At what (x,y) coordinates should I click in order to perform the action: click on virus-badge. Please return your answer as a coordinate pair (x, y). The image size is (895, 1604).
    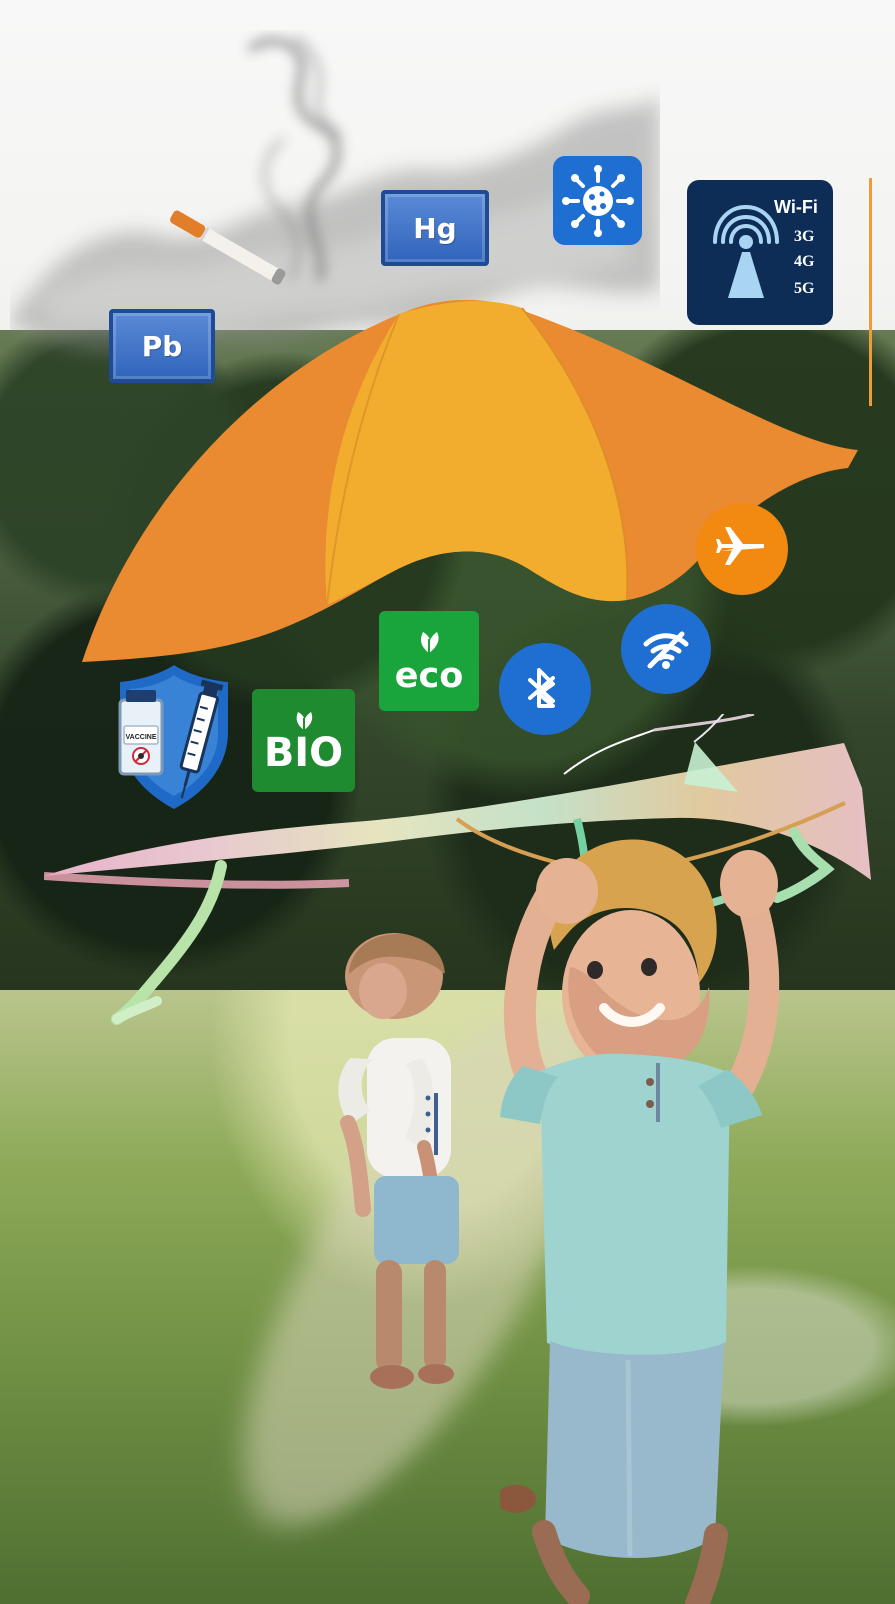
    Looking at the image, I should click on (597, 200).